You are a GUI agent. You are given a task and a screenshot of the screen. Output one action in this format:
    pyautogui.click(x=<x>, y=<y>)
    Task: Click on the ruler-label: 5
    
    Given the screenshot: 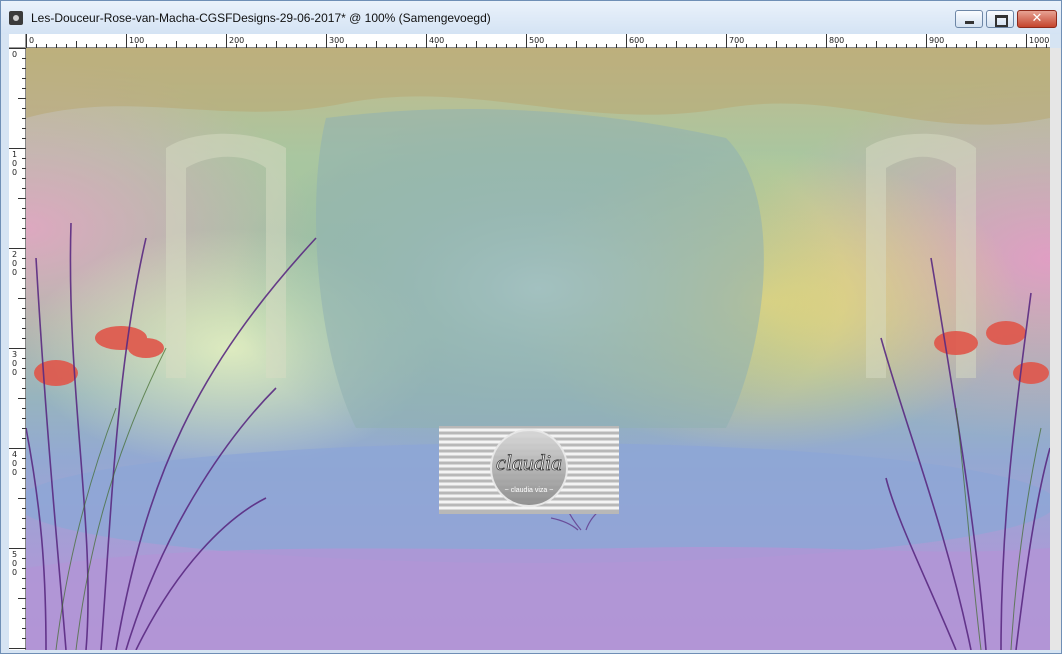 What is the action you would take?
    pyautogui.click(x=14, y=554)
    